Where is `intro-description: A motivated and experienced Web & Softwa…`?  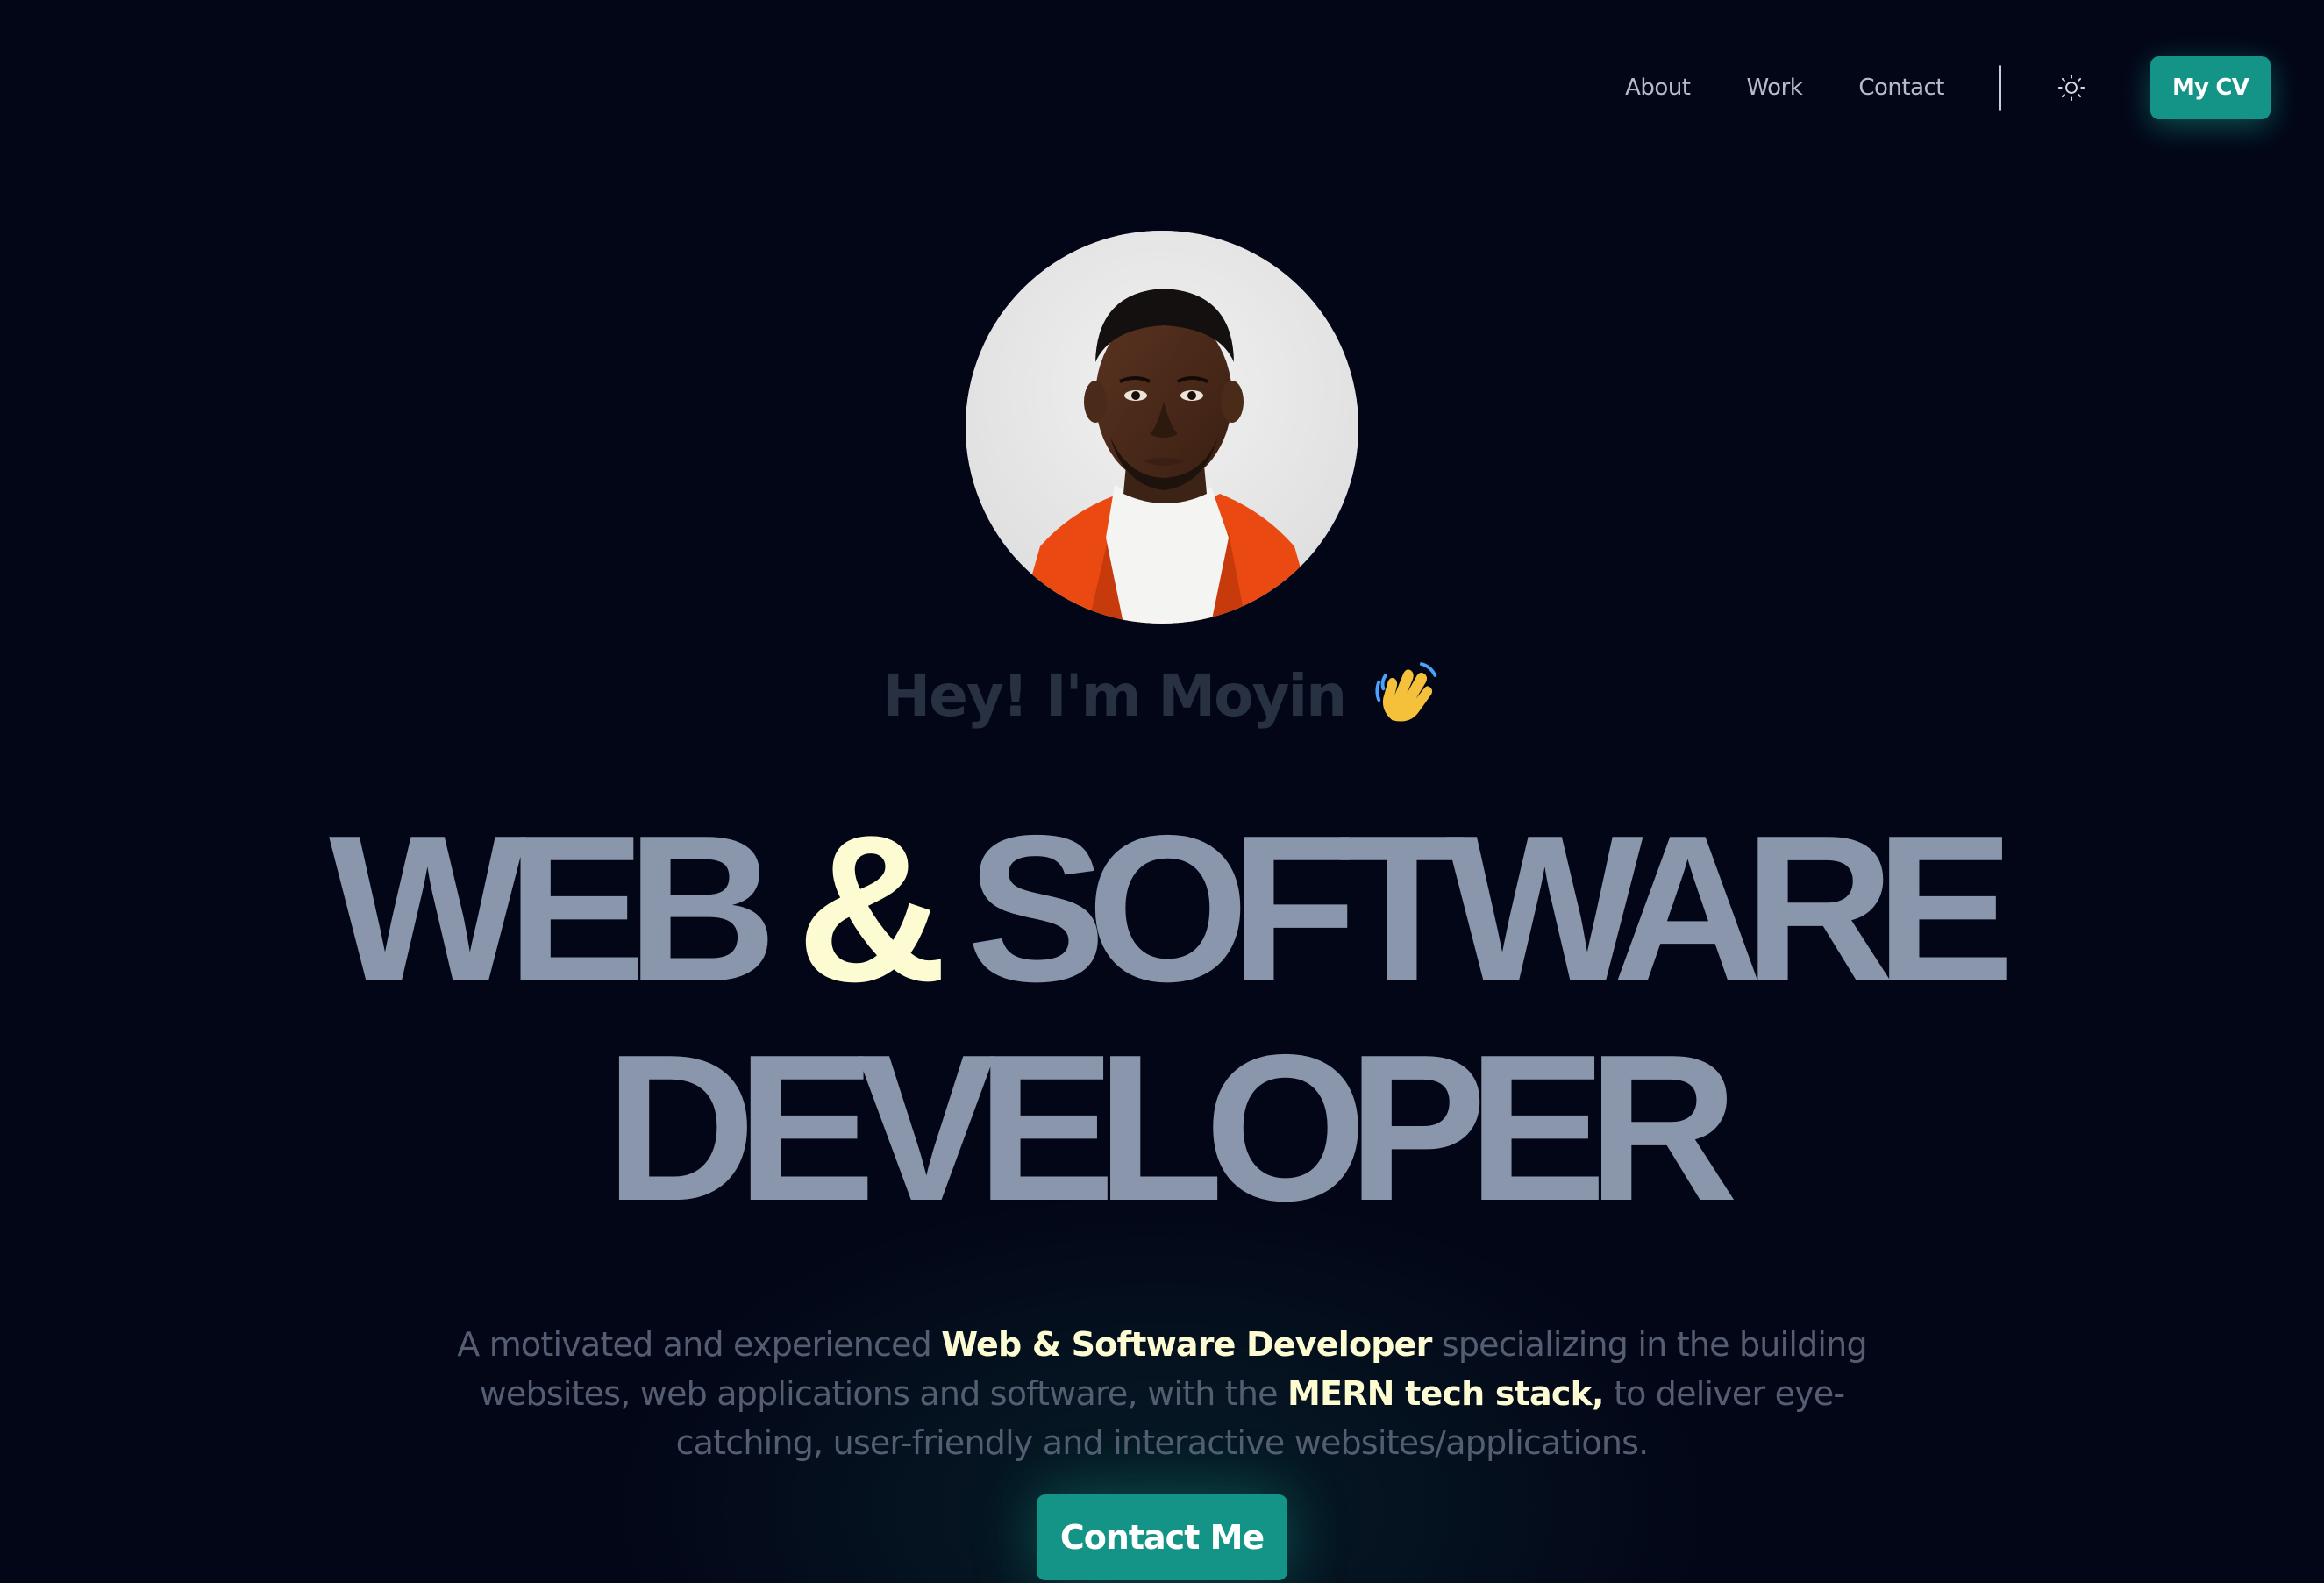 intro-description: A motivated and experienced Web & Softwa… is located at coordinates (1162, 1393).